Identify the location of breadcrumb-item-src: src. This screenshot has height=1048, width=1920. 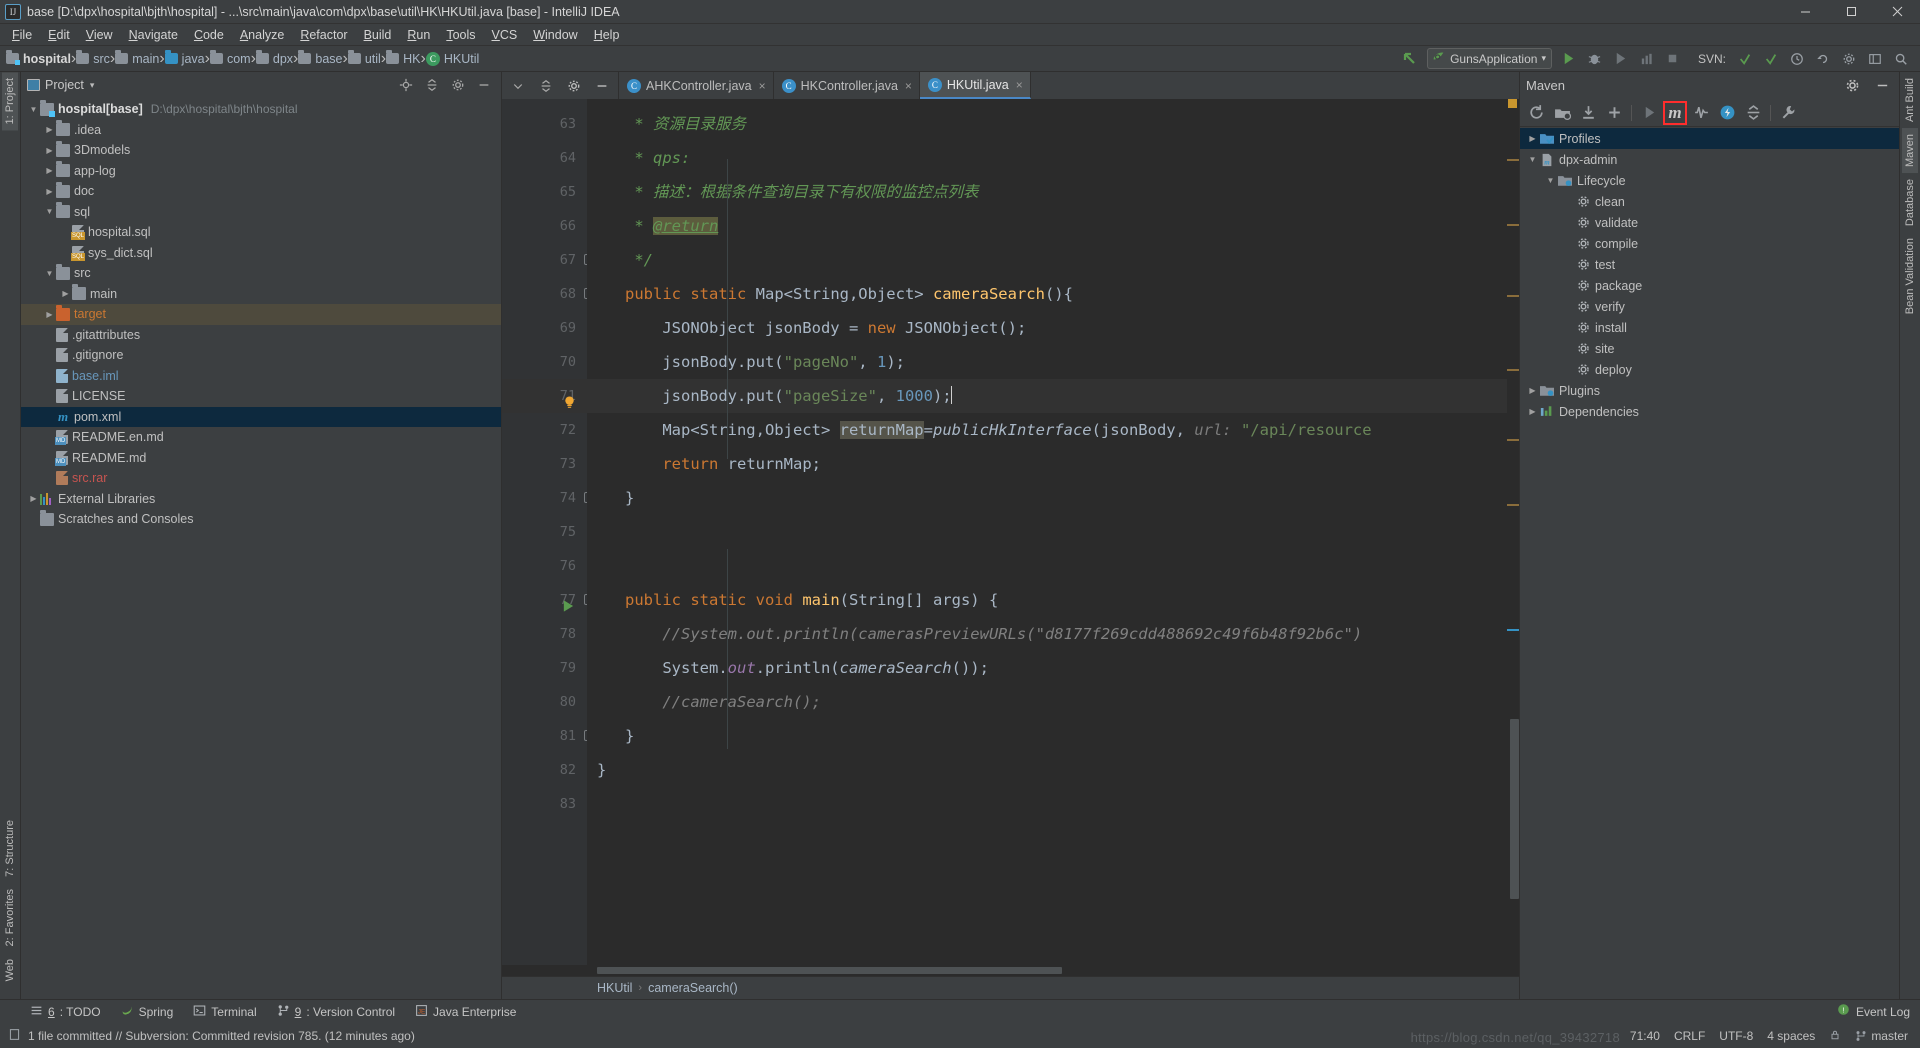
(93, 58).